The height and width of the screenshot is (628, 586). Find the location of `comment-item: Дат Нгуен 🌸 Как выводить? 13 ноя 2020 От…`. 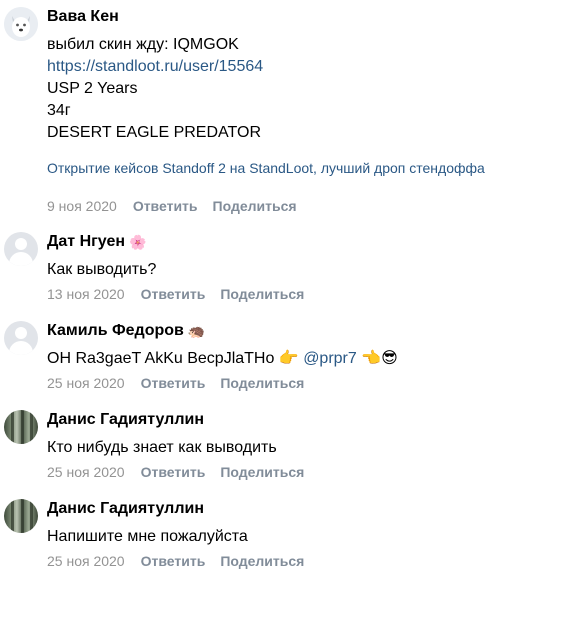

comment-item: Дат Нгуен 🌸 Как выводить? 13 ноя 2020 От… is located at coordinates (293, 267).